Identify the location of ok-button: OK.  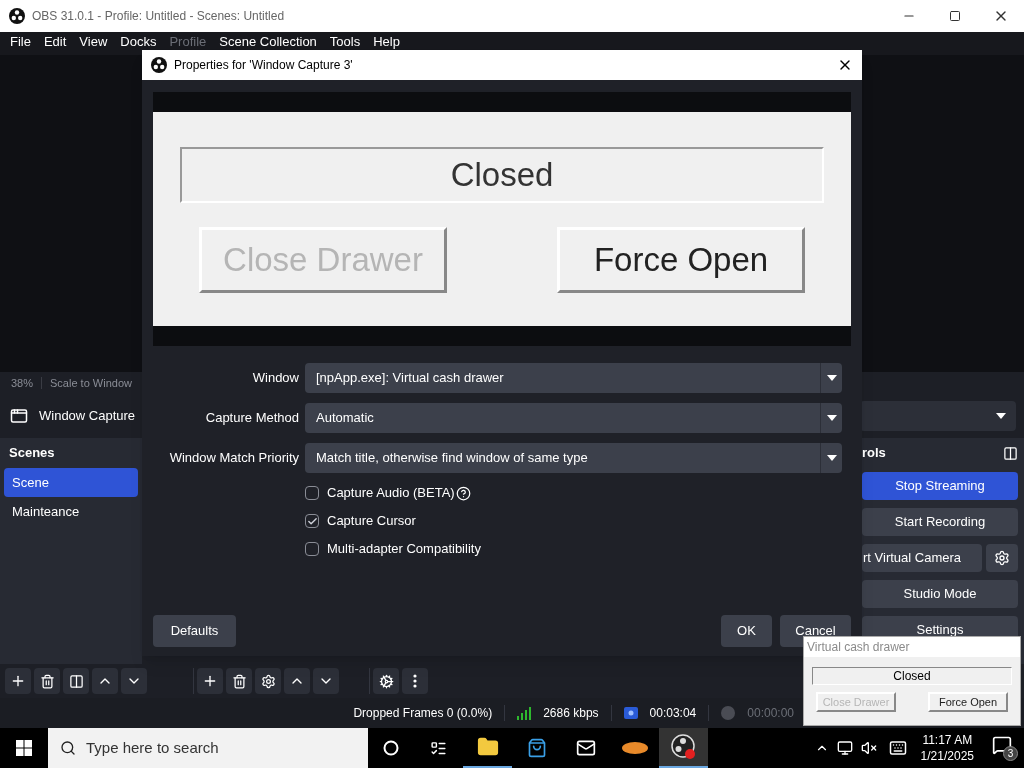
(746, 631).